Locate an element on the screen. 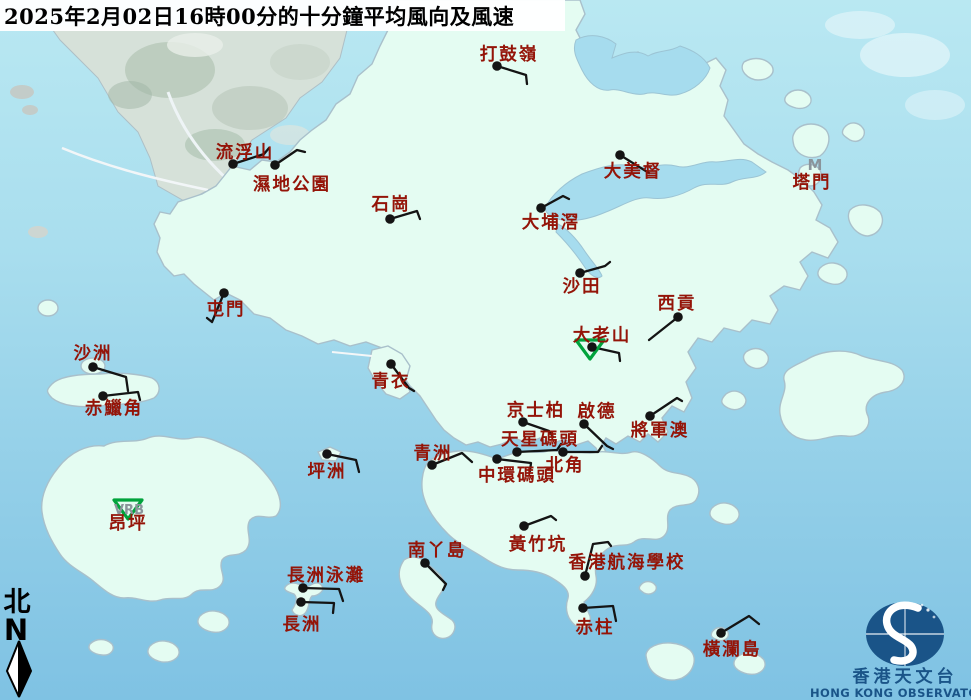 The height and width of the screenshot is (700, 971). station-label: 南丫島 is located at coordinates (437, 550).